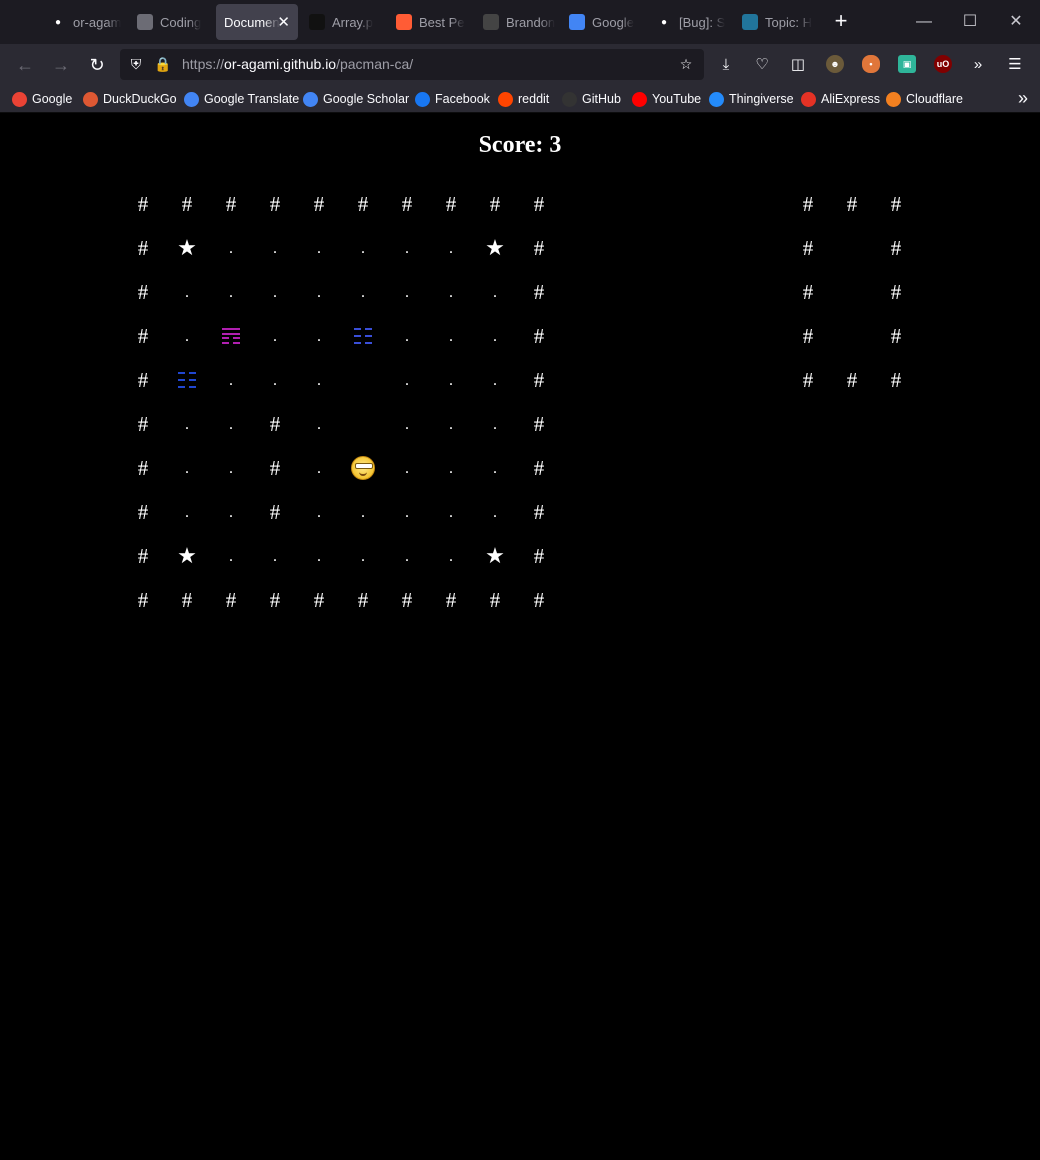 This screenshot has width=1040, height=1160. I want to click on tab-1: Coding, so click(173, 22).